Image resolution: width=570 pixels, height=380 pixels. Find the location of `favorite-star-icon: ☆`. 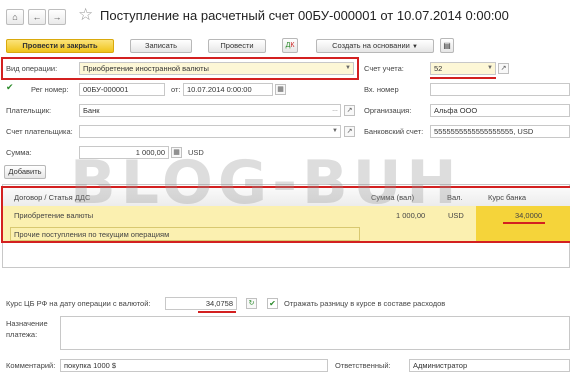

favorite-star-icon: ☆ is located at coordinates (85, 15).